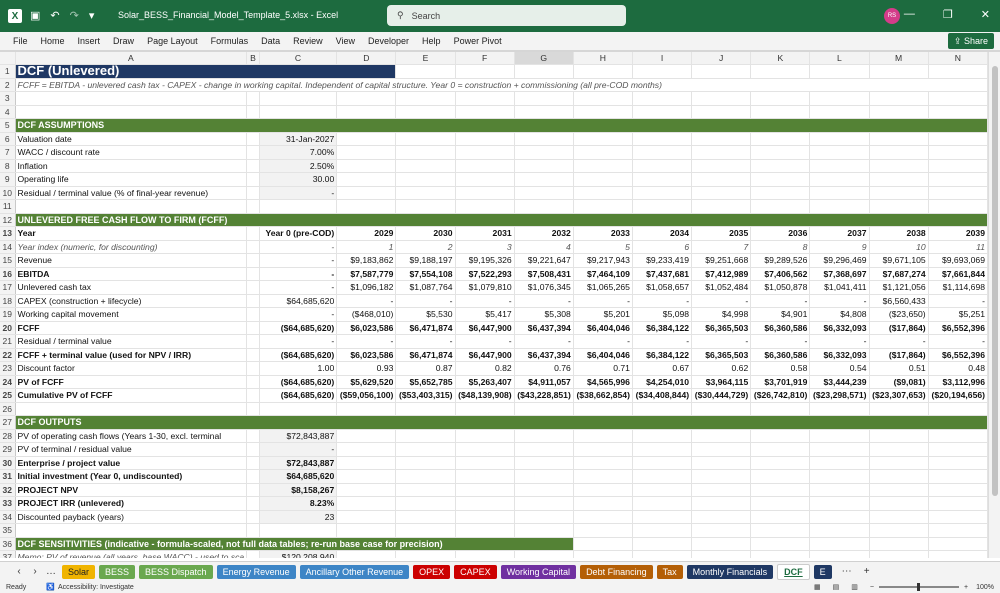 The width and height of the screenshot is (1000, 593). I want to click on value-cell: $9,289,526, so click(780, 260).